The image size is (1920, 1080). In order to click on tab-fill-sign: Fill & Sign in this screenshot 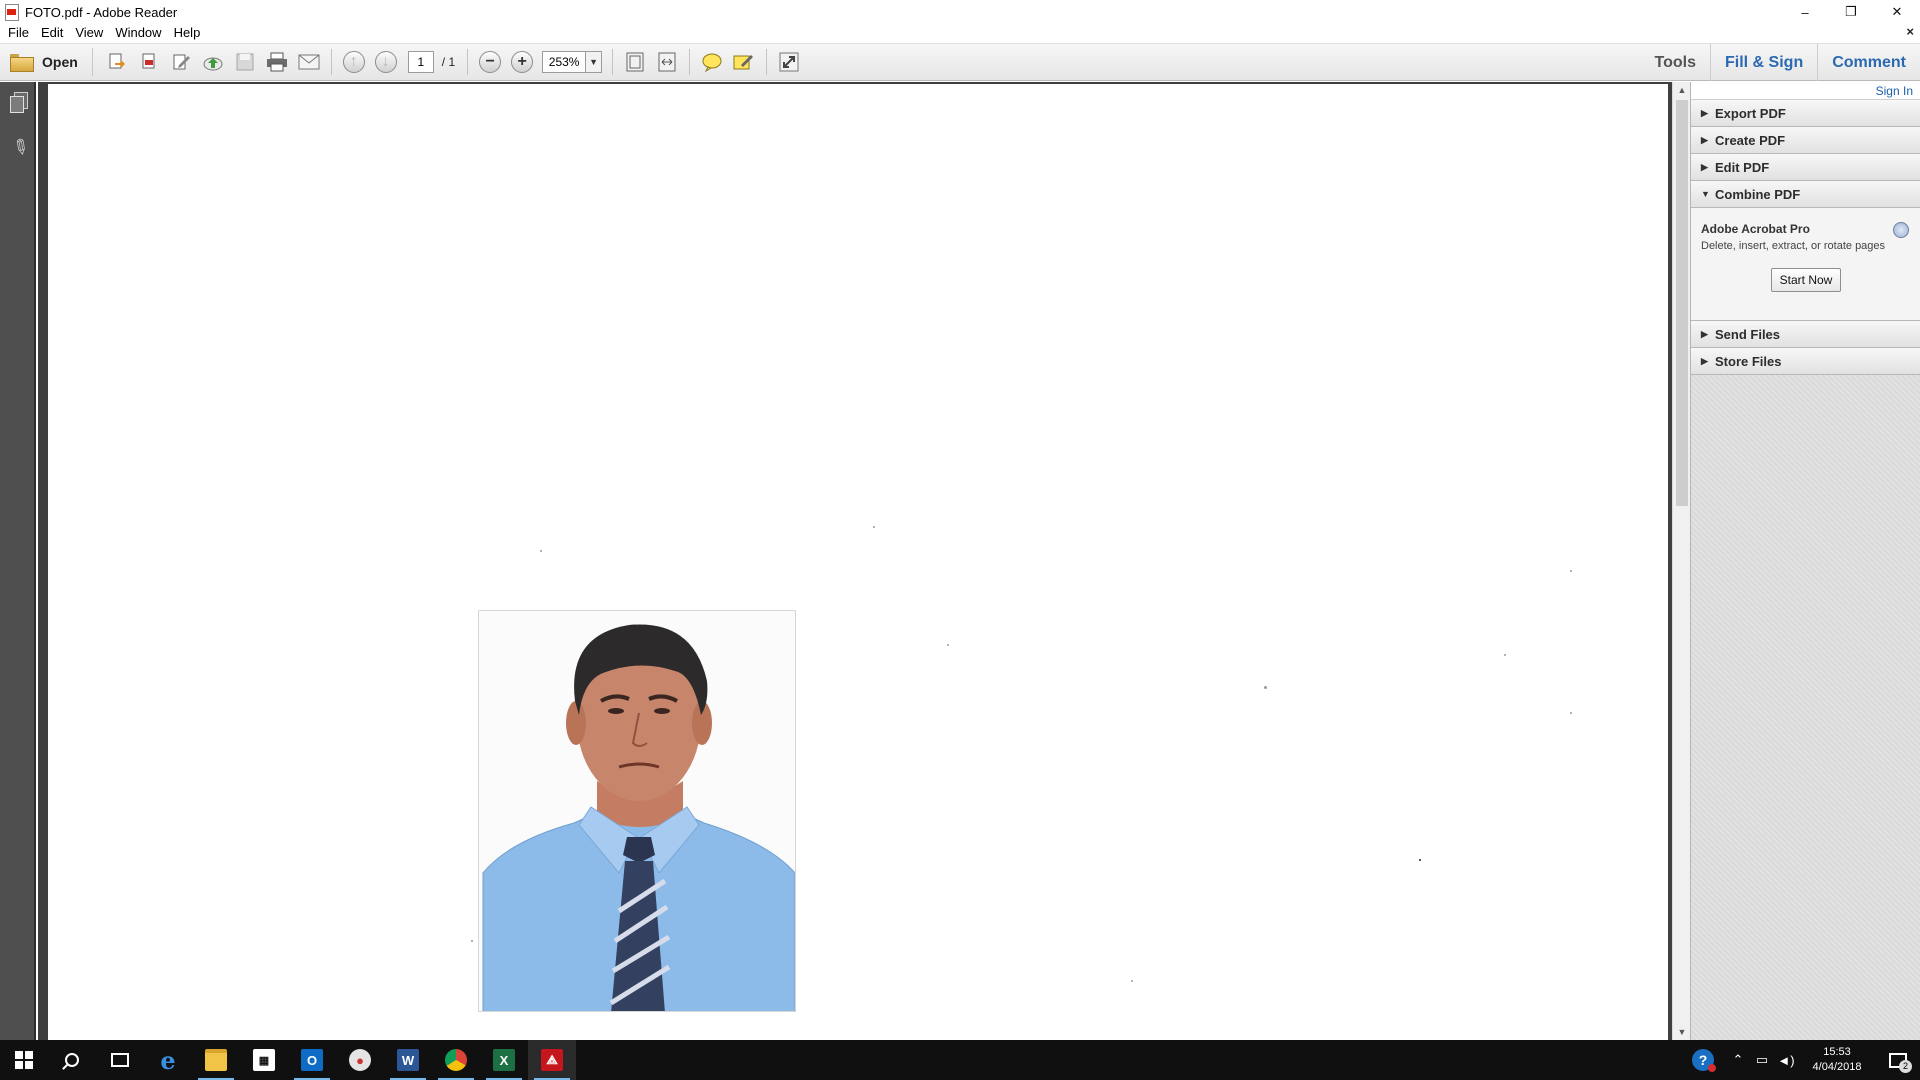, I will do `click(1763, 62)`.